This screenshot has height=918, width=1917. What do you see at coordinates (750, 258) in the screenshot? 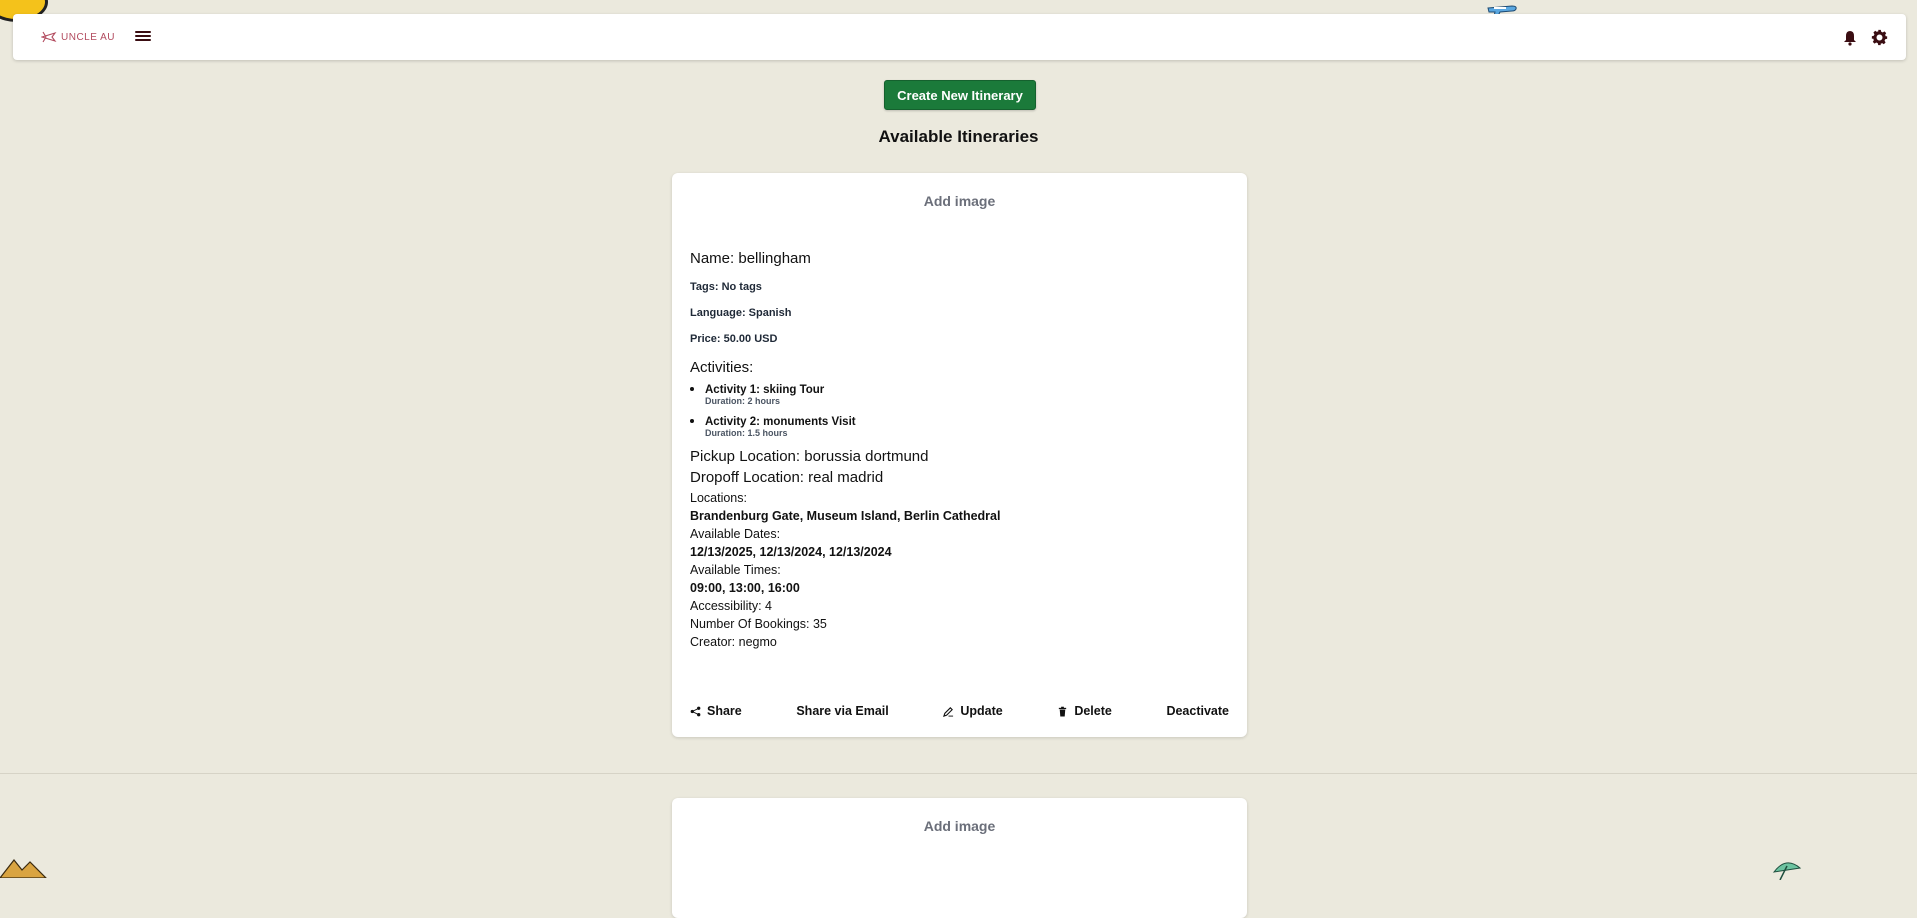
I see `itinerary-name: Name: bellingham` at bounding box center [750, 258].